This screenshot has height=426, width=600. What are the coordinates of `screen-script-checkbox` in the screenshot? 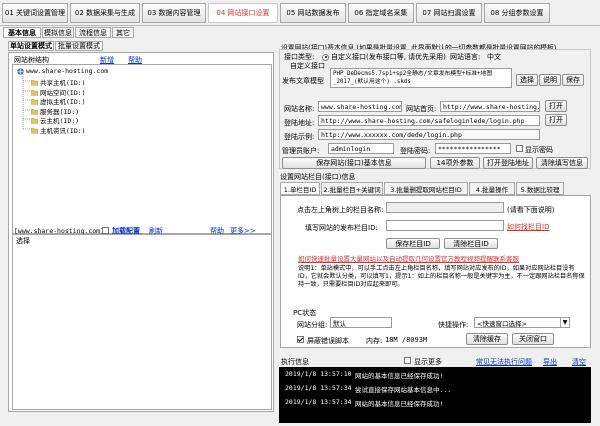 It's located at (300, 339).